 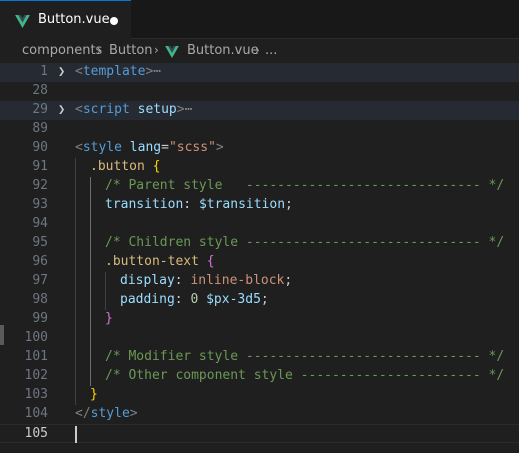 I want to click on tag-bracket: <, so click(x=79, y=109).